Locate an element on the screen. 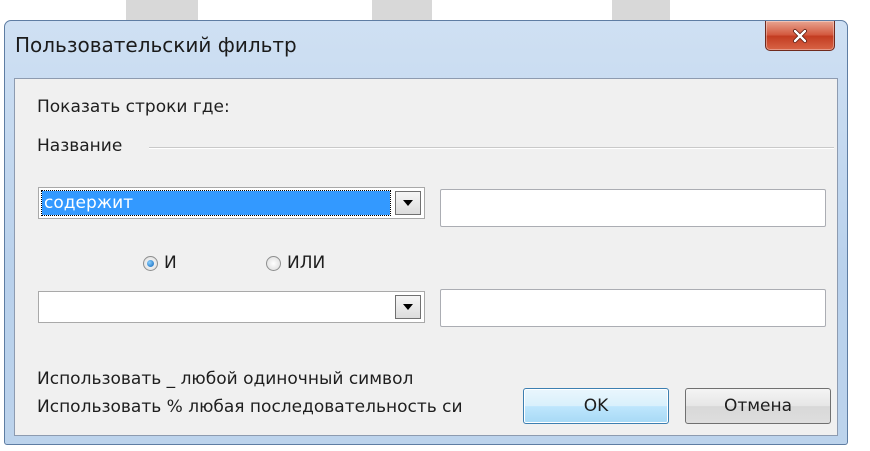  ok-button: OK is located at coordinates (596, 406).